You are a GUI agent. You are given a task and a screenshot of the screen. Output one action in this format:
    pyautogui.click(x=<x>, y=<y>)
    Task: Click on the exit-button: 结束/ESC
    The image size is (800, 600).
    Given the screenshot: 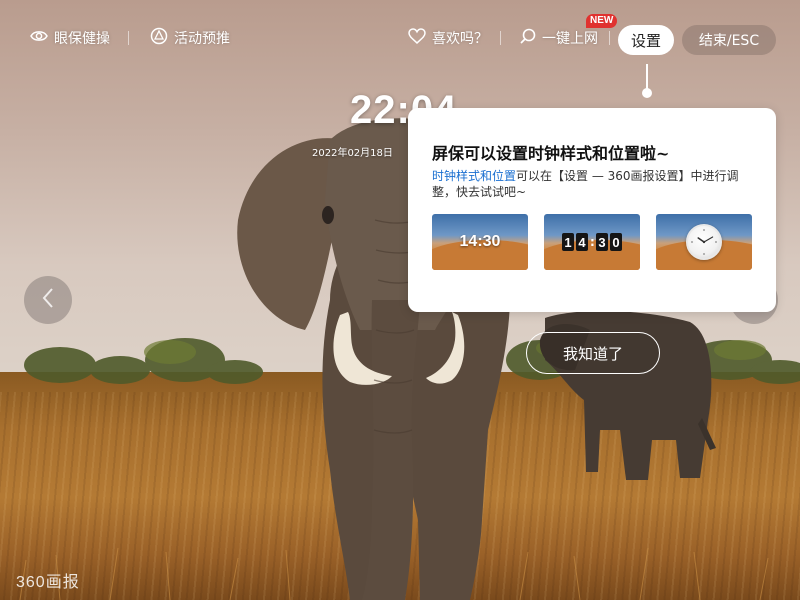 What is the action you would take?
    pyautogui.click(x=729, y=40)
    